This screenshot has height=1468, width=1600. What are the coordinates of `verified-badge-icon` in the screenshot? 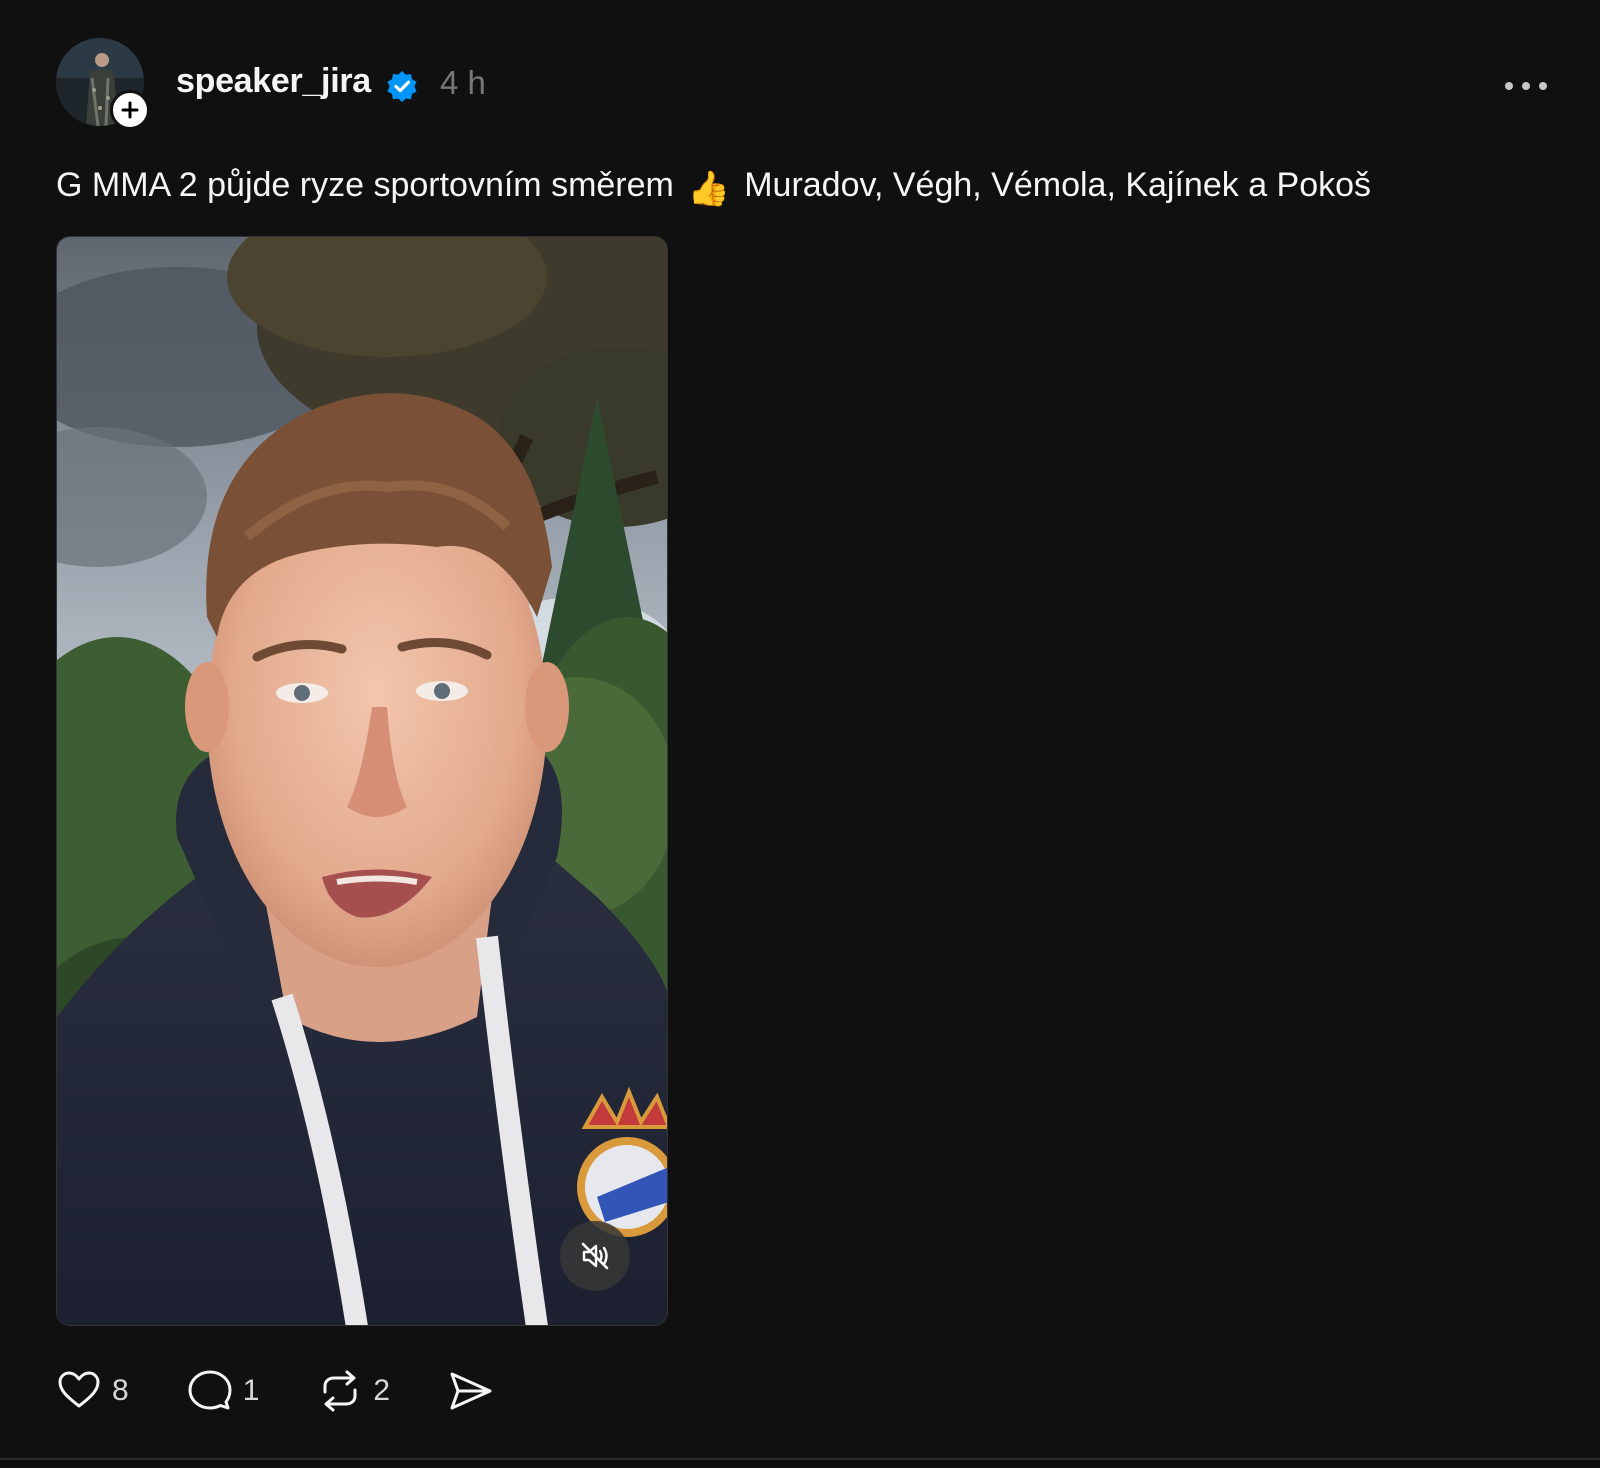 It's located at (402, 86).